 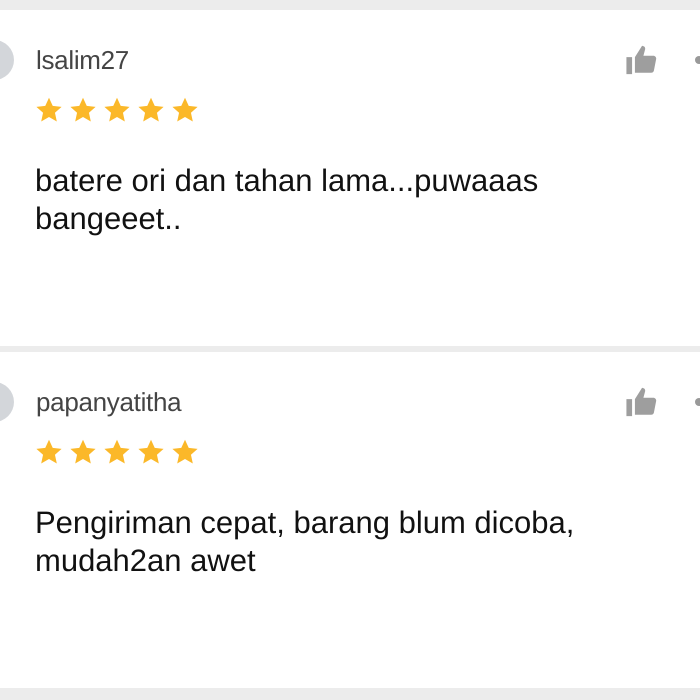 I want to click on username: lsalim27, so click(x=83, y=60).